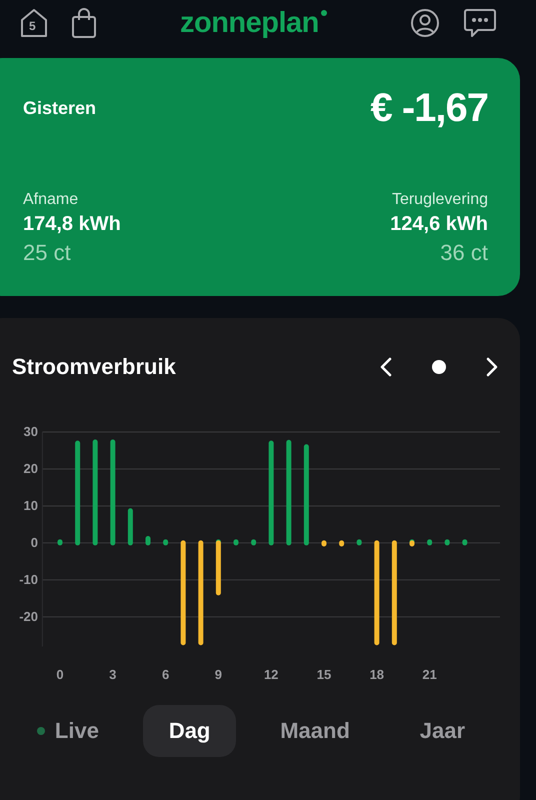 Image resolution: width=536 pixels, height=800 pixels. Describe the element at coordinates (315, 731) in the screenshot. I see `period-tab: Maand` at that location.